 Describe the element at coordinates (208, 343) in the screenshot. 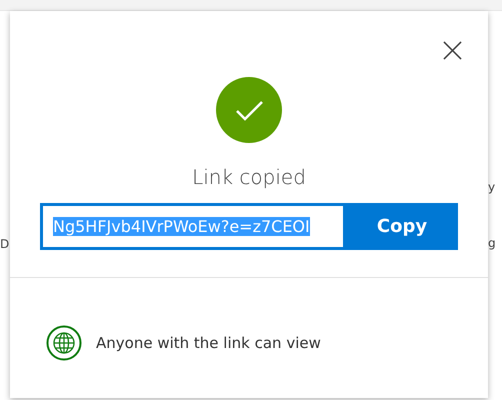

I see `permission-text: Anyone with the link can view` at that location.